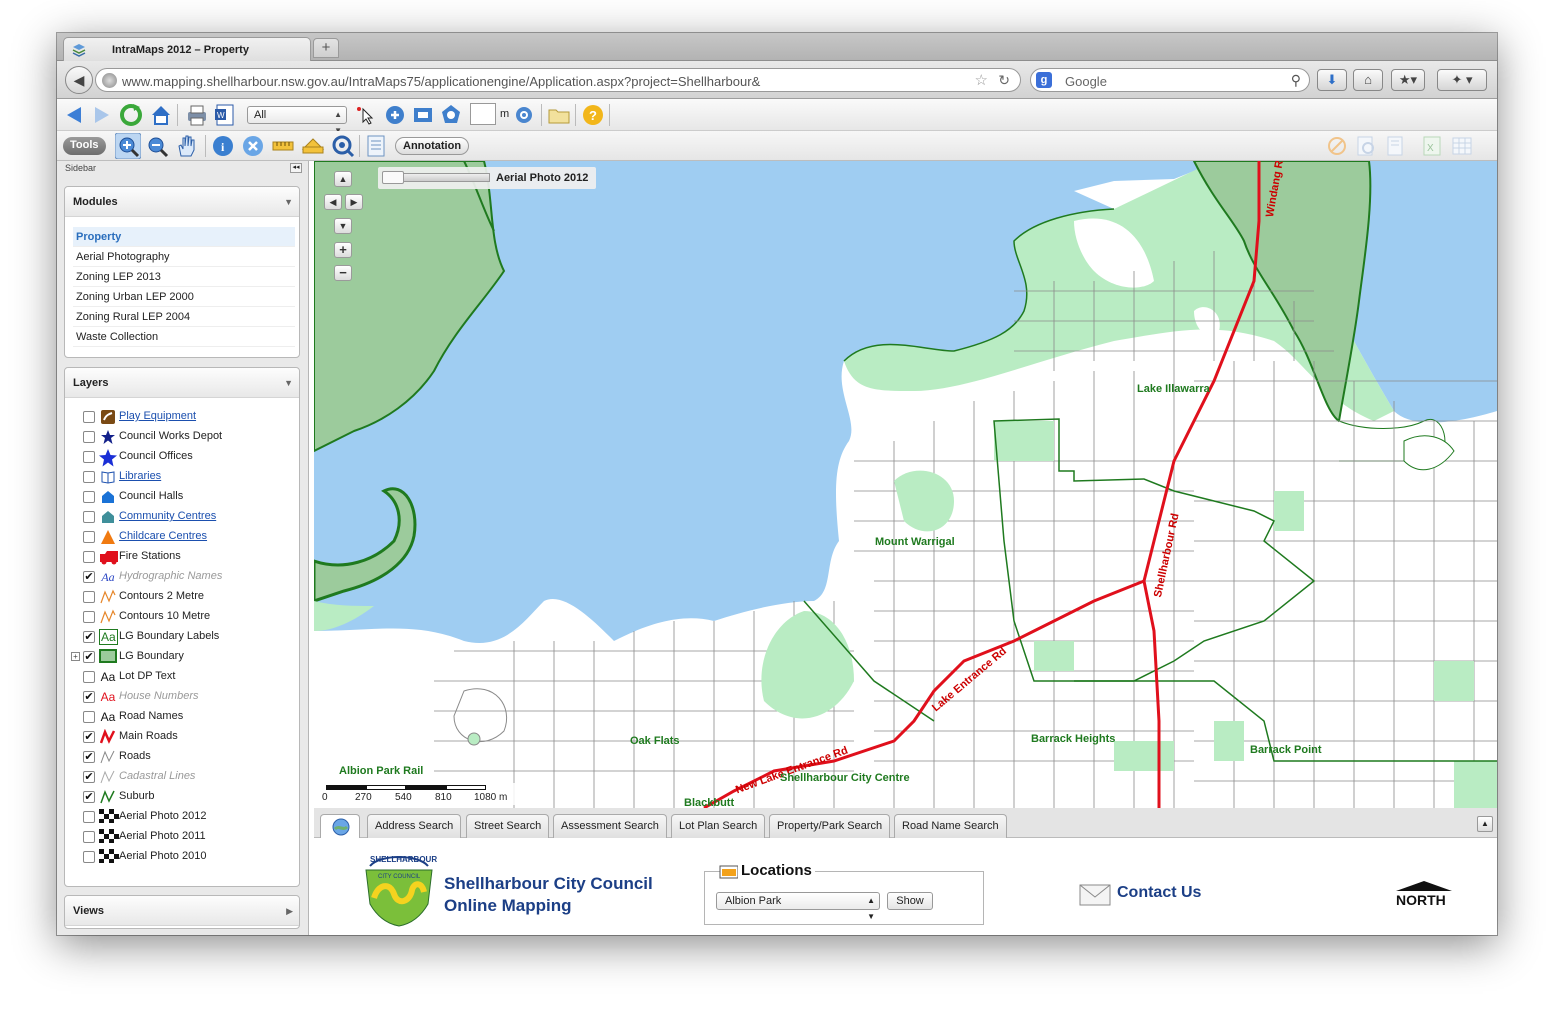  Describe the element at coordinates (197, 115) in the screenshot. I see `print-icon` at that location.